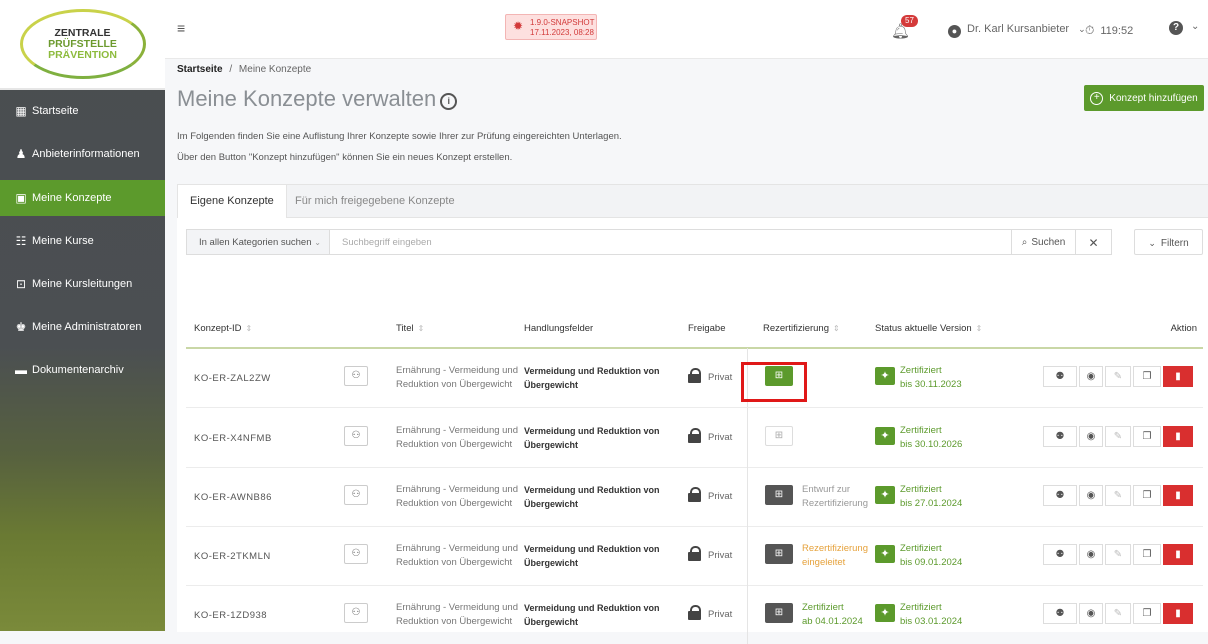  I want to click on title-line: Reduktion von Übergewicht, so click(454, 562).